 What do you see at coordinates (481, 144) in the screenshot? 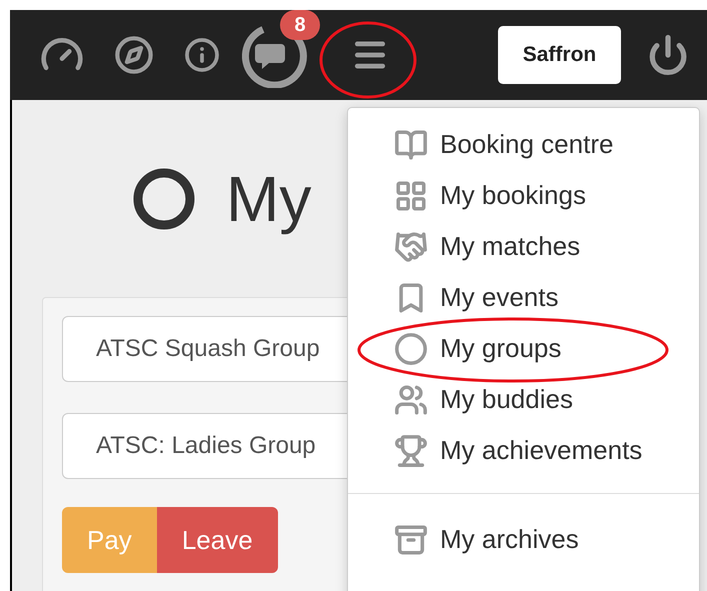
I see `menu-item: Booking centre` at bounding box center [481, 144].